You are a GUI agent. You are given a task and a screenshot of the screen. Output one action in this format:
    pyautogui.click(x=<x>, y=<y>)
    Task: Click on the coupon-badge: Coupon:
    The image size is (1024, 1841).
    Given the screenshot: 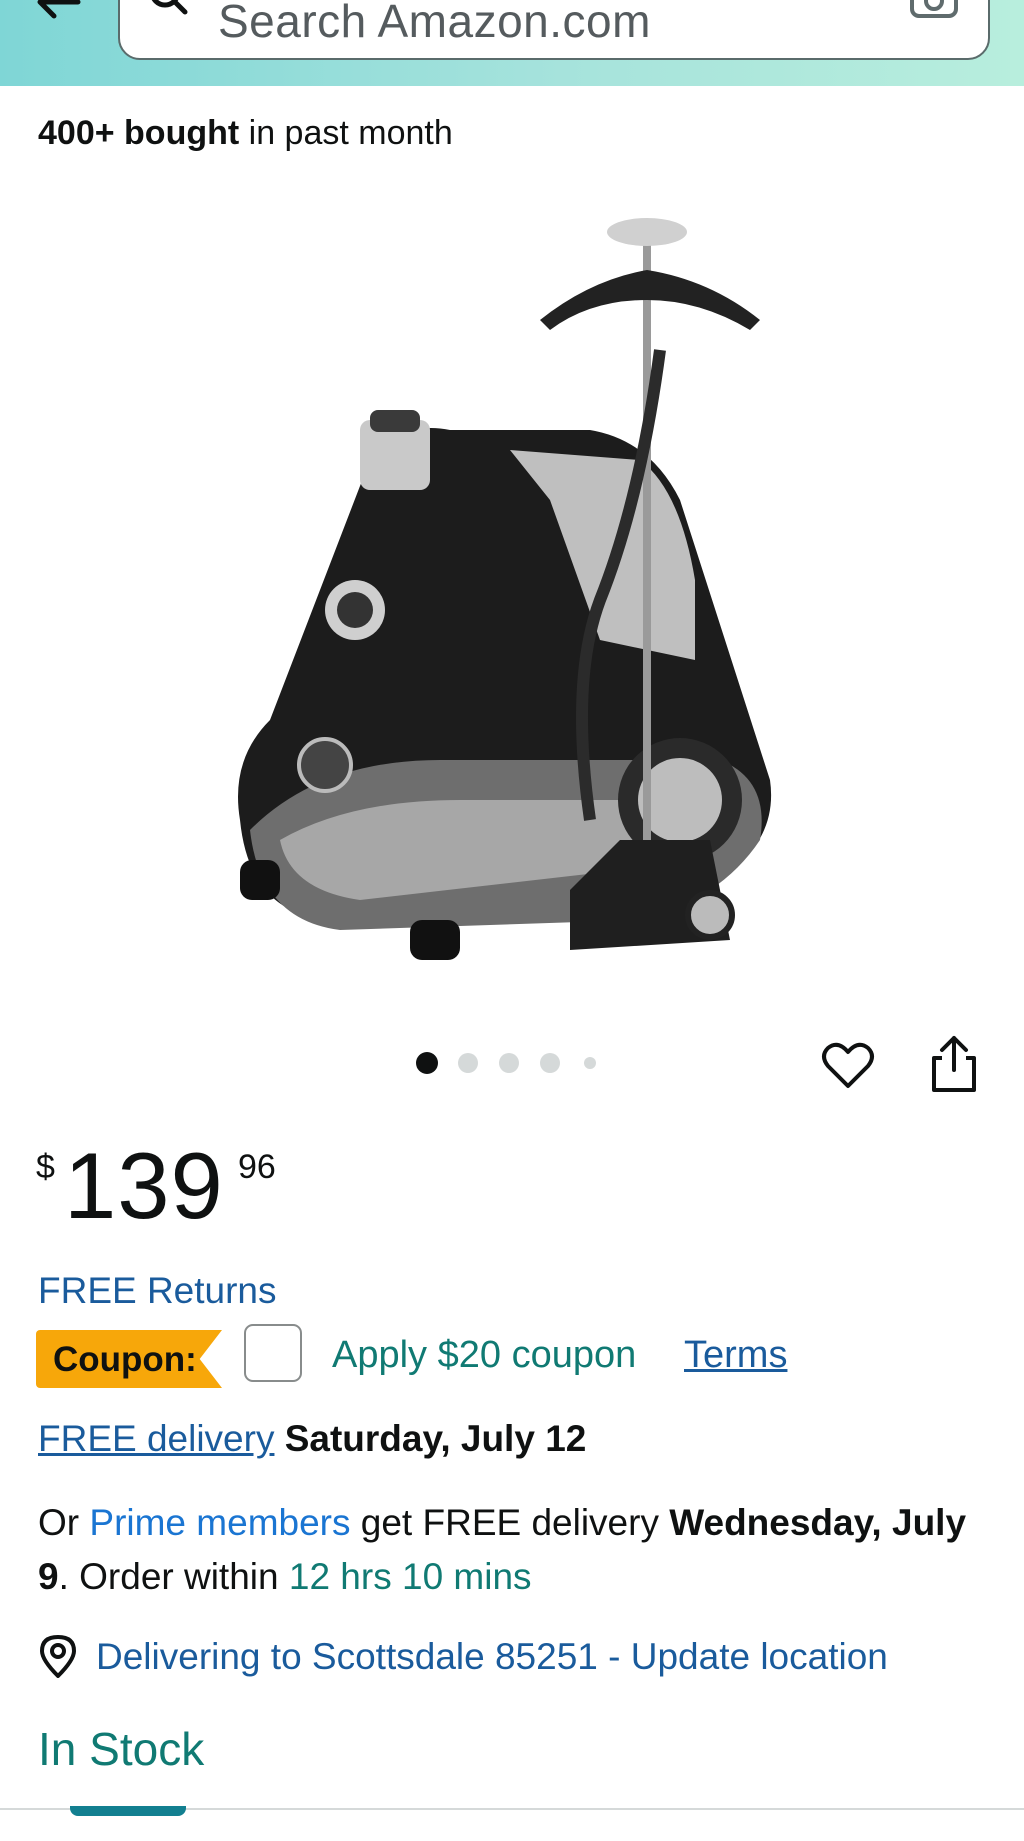 What is the action you would take?
    pyautogui.click(x=129, y=1359)
    